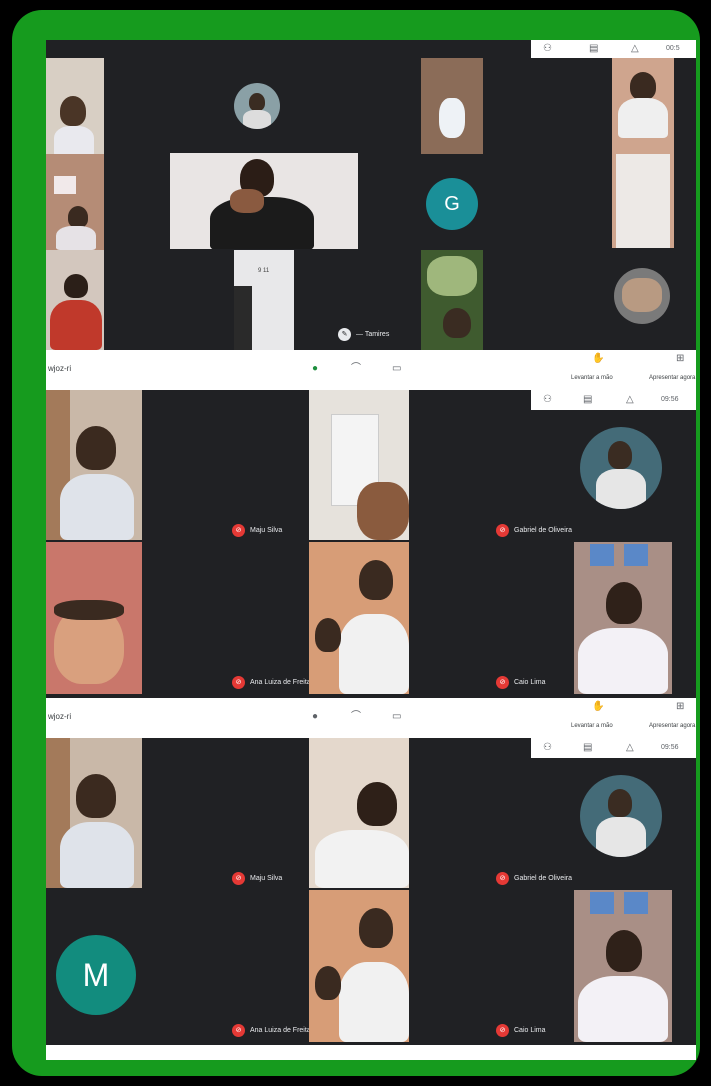 The height and width of the screenshot is (1086, 711). I want to click on participant-avatar-m: M, so click(96, 975).